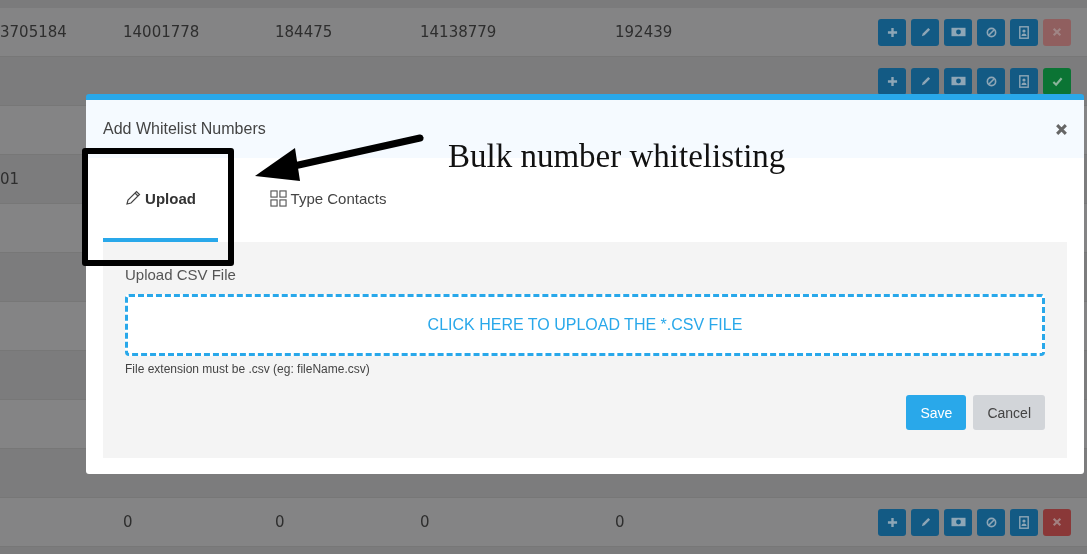 The image size is (1087, 554). What do you see at coordinates (458, 32) in the screenshot?
I see `table-cell: 14138779` at bounding box center [458, 32].